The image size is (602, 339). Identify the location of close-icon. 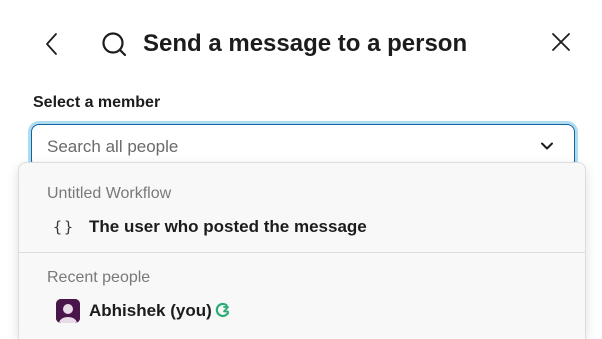
(561, 42).